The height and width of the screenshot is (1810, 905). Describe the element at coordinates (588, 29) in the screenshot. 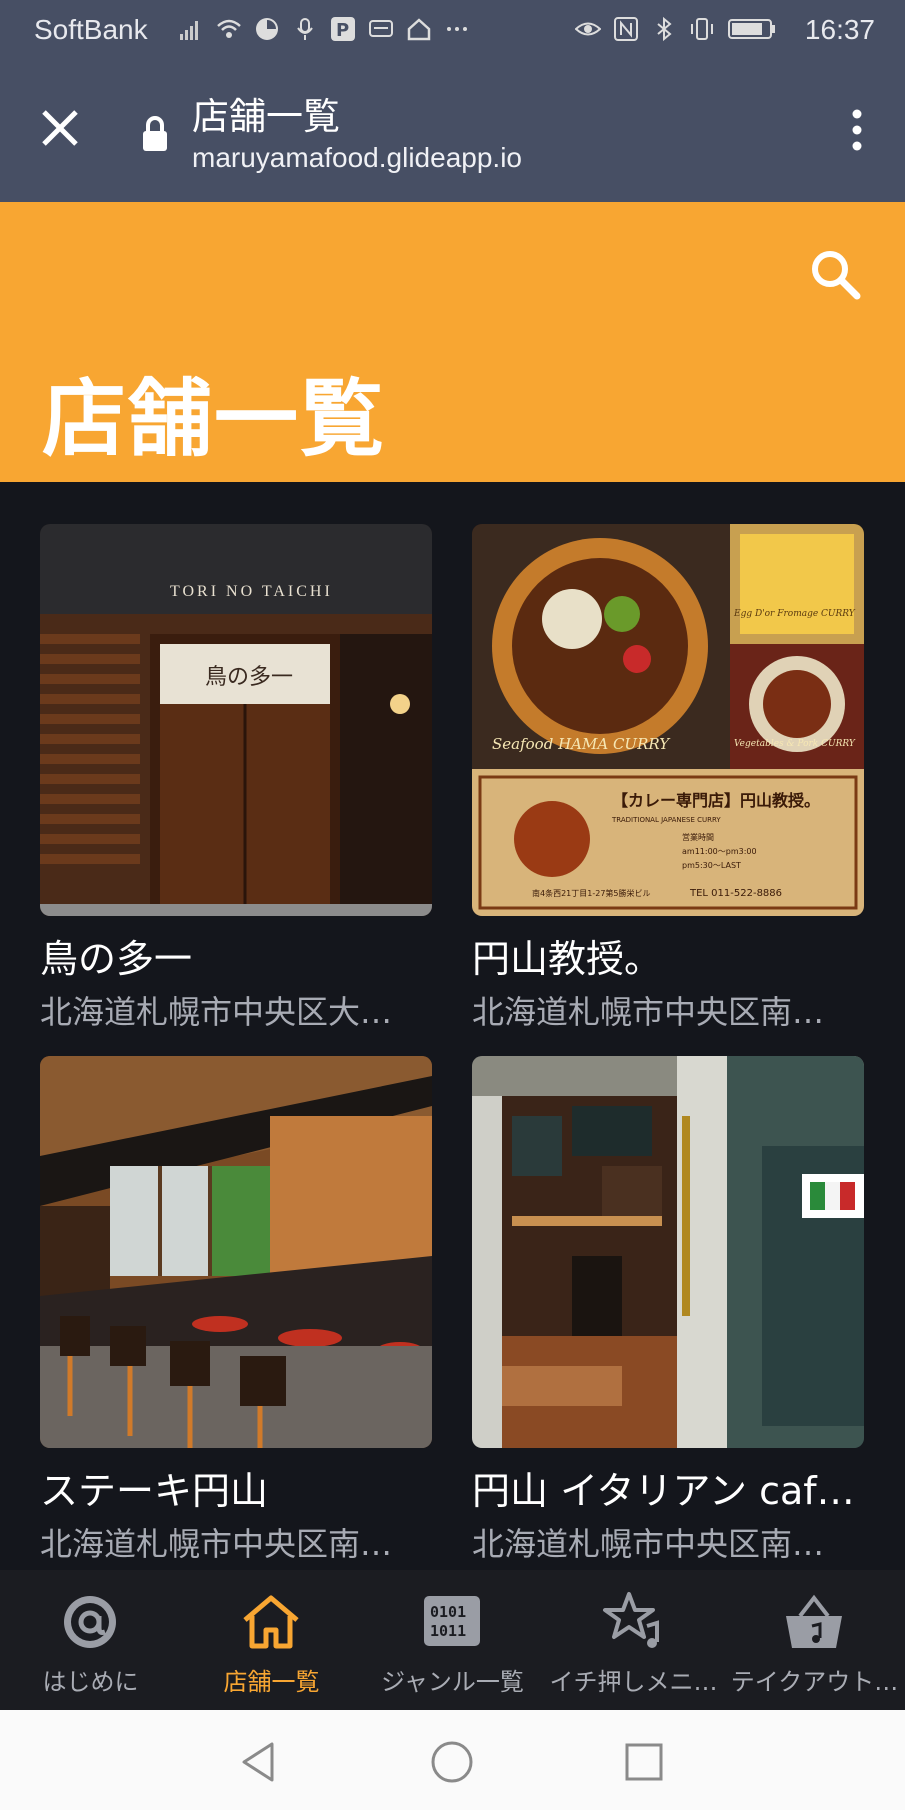

I see `eye-icon` at that location.